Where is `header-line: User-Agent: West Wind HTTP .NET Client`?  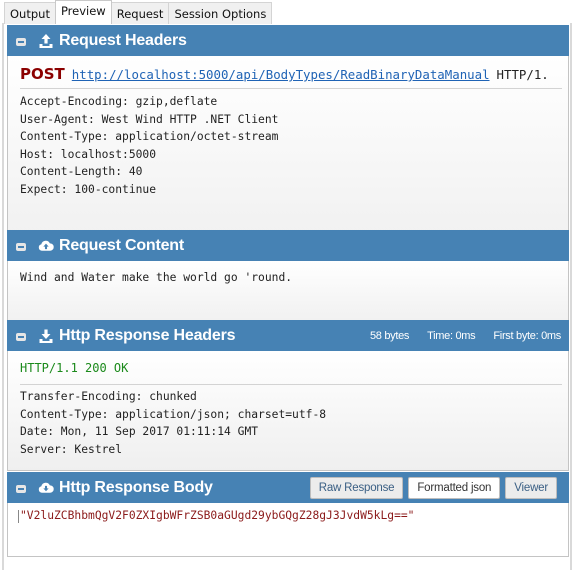
header-line: User-Agent: West Wind HTTP .NET Client is located at coordinates (149, 119).